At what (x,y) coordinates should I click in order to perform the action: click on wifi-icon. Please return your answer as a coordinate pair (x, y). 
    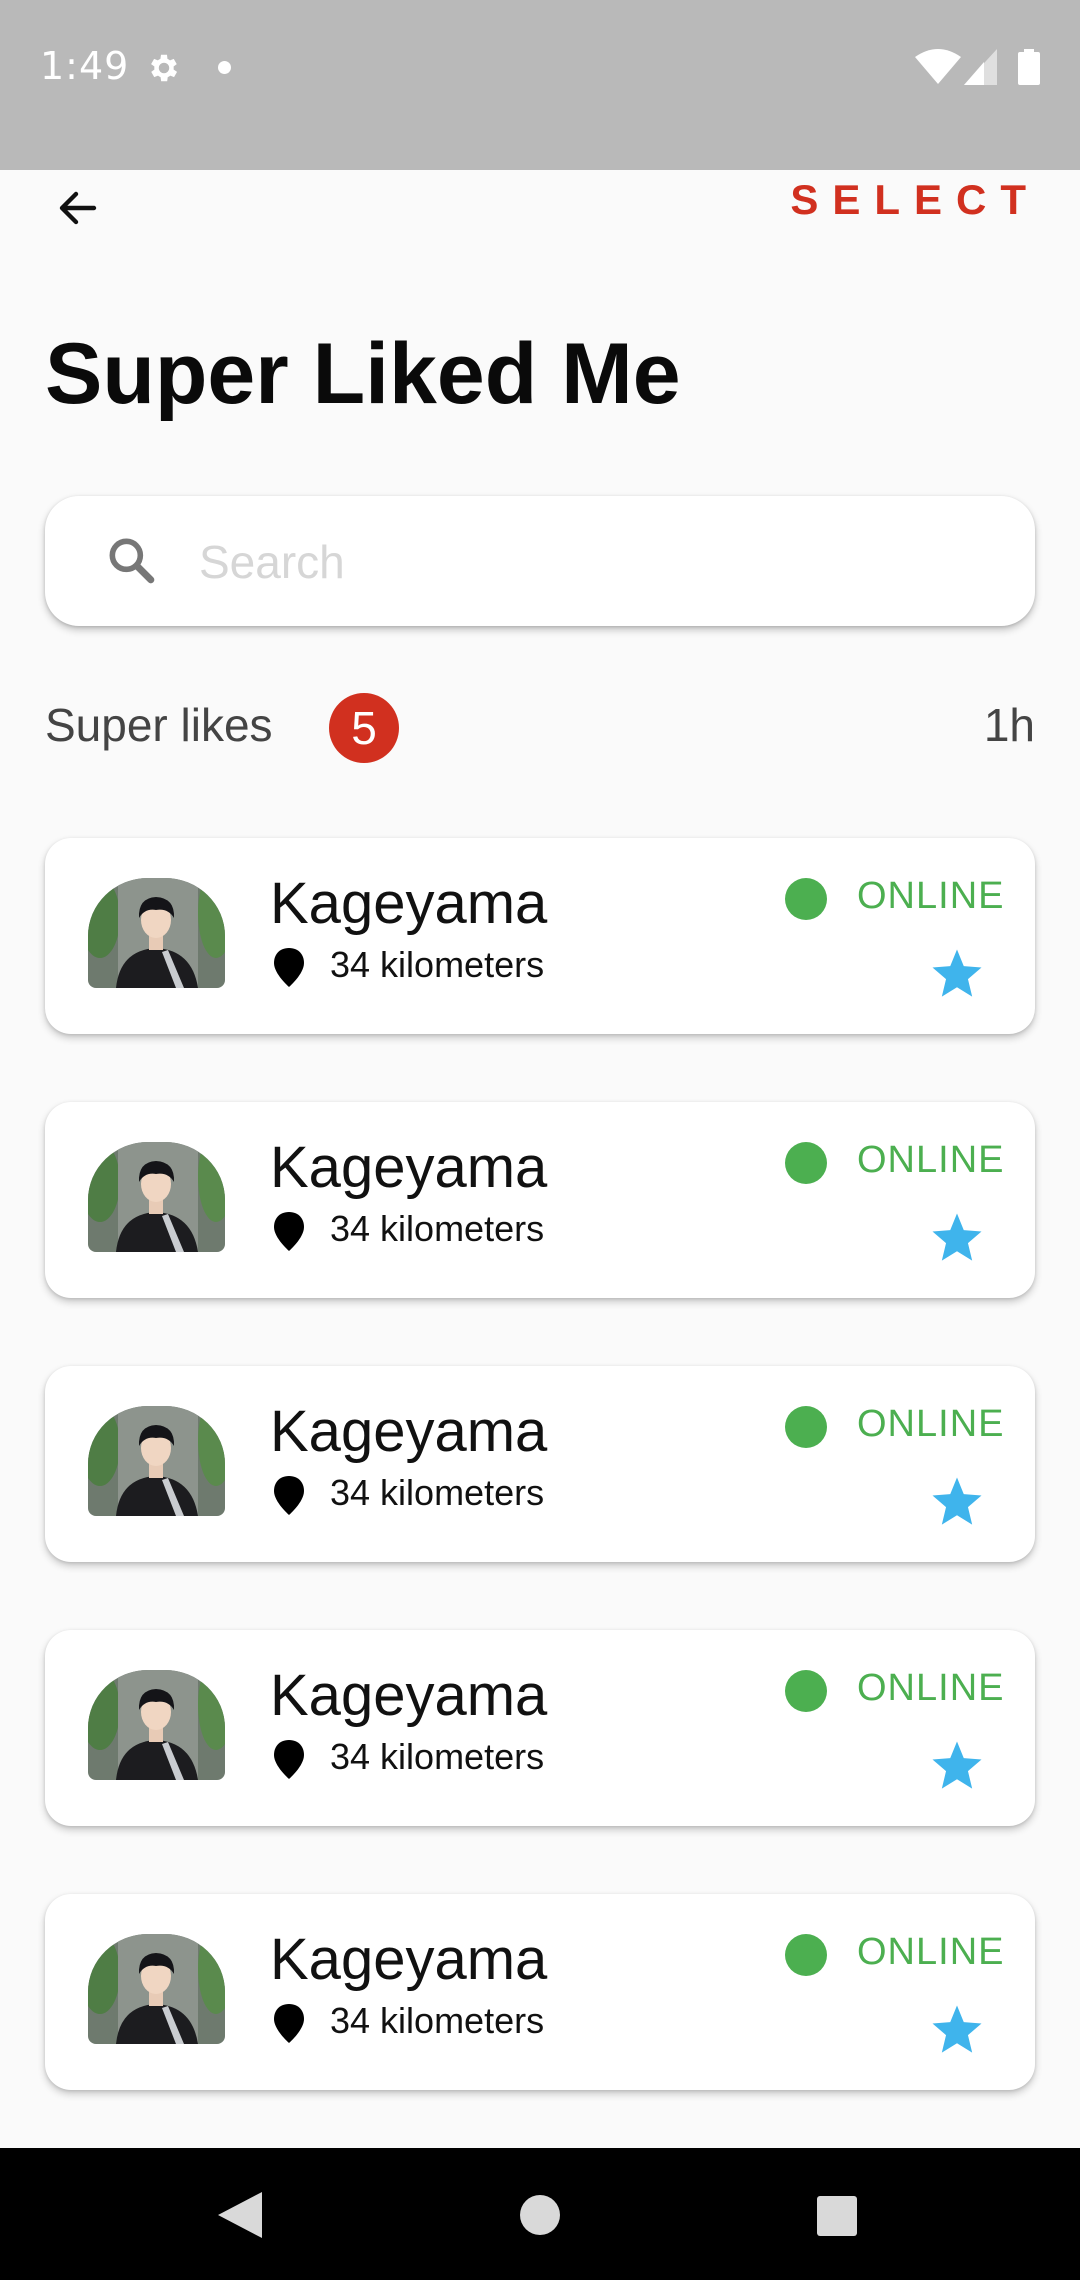
    Looking at the image, I should click on (938, 66).